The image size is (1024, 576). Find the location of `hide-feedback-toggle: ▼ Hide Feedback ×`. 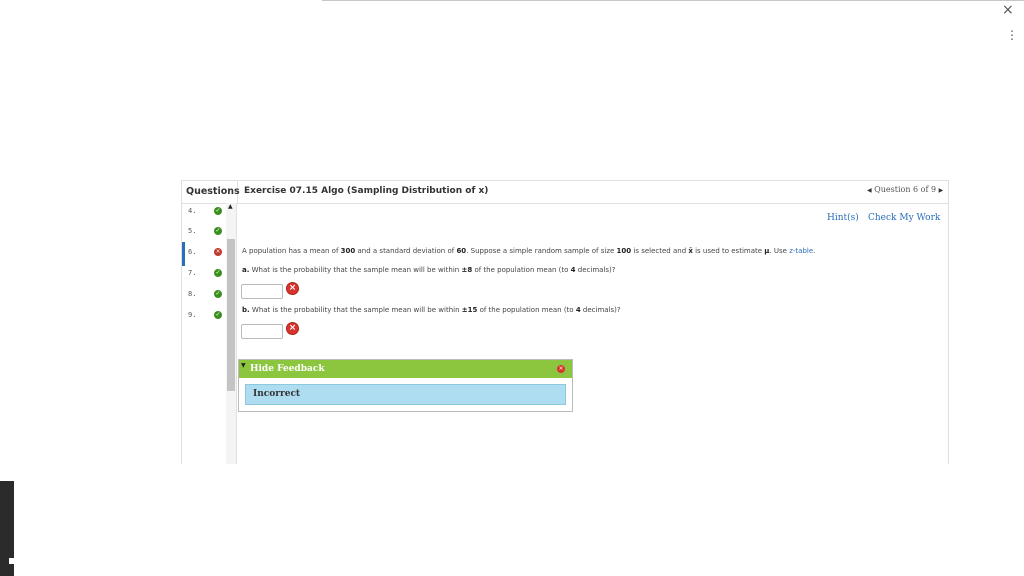

hide-feedback-toggle: ▼ Hide Feedback × is located at coordinates (405, 369).